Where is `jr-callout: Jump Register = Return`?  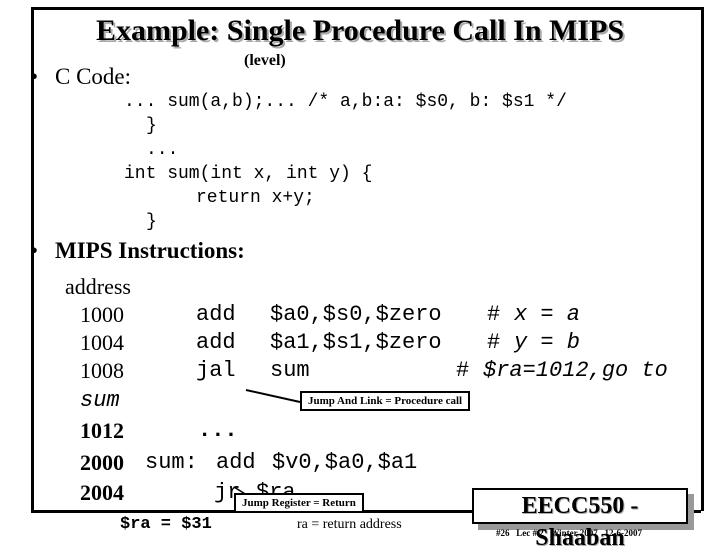
jr-callout: Jump Register = Return is located at coordinates (299, 503).